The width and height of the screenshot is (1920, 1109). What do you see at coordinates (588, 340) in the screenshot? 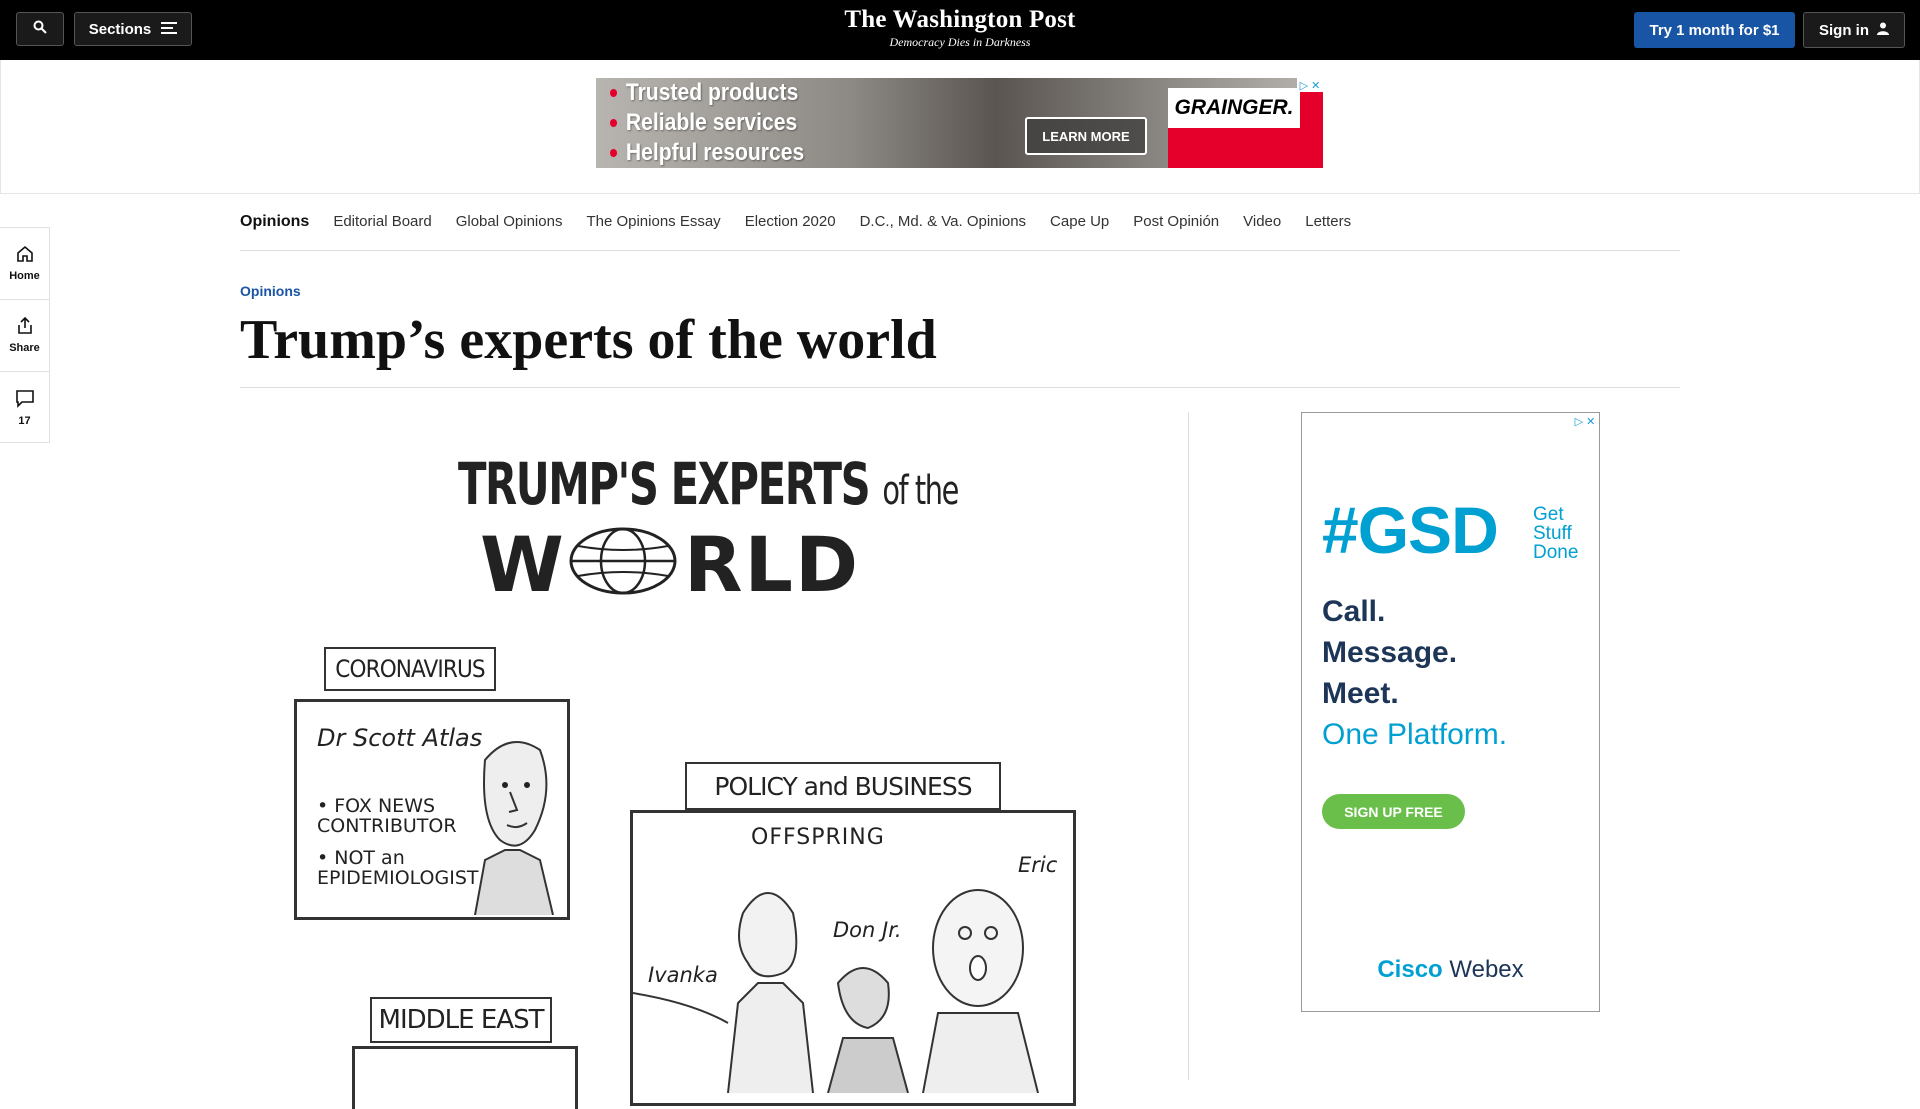
I see `article-headline: Trump’s experts of the world` at bounding box center [588, 340].